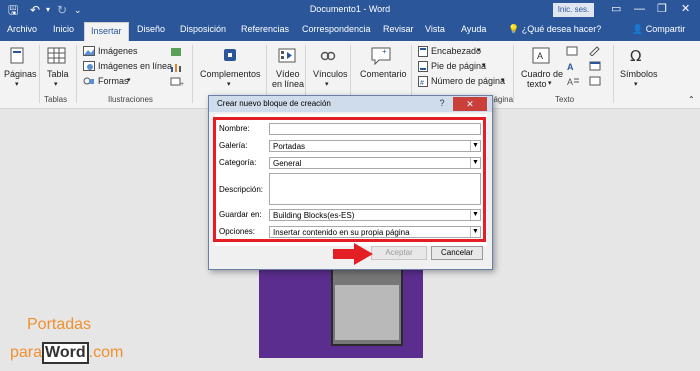 The image size is (700, 371). I want to click on watermark-site: para Word .com, so click(66, 353).